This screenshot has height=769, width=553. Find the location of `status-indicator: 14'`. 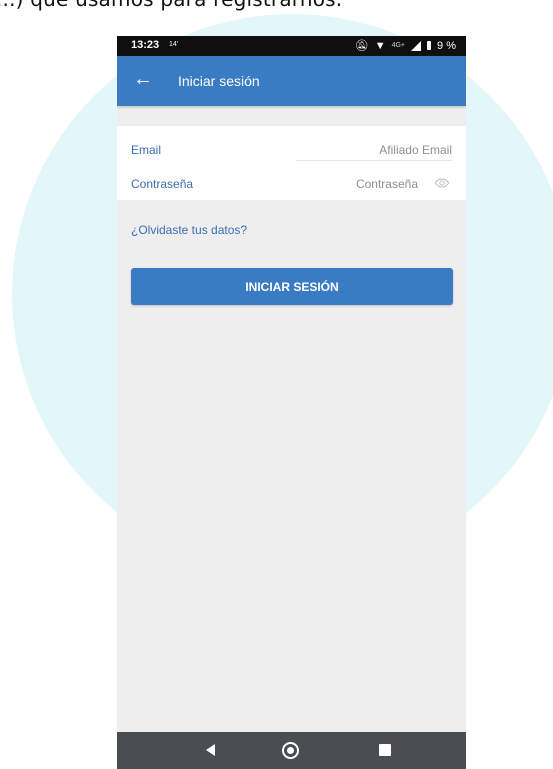

status-indicator: 14' is located at coordinates (174, 44).